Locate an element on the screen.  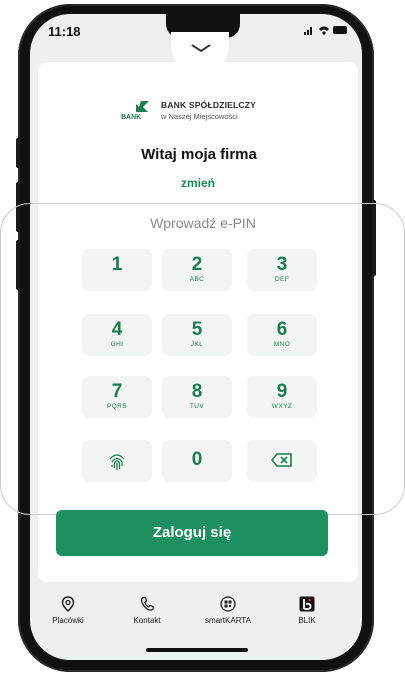
status-time: 11:18 is located at coordinates (64, 31).